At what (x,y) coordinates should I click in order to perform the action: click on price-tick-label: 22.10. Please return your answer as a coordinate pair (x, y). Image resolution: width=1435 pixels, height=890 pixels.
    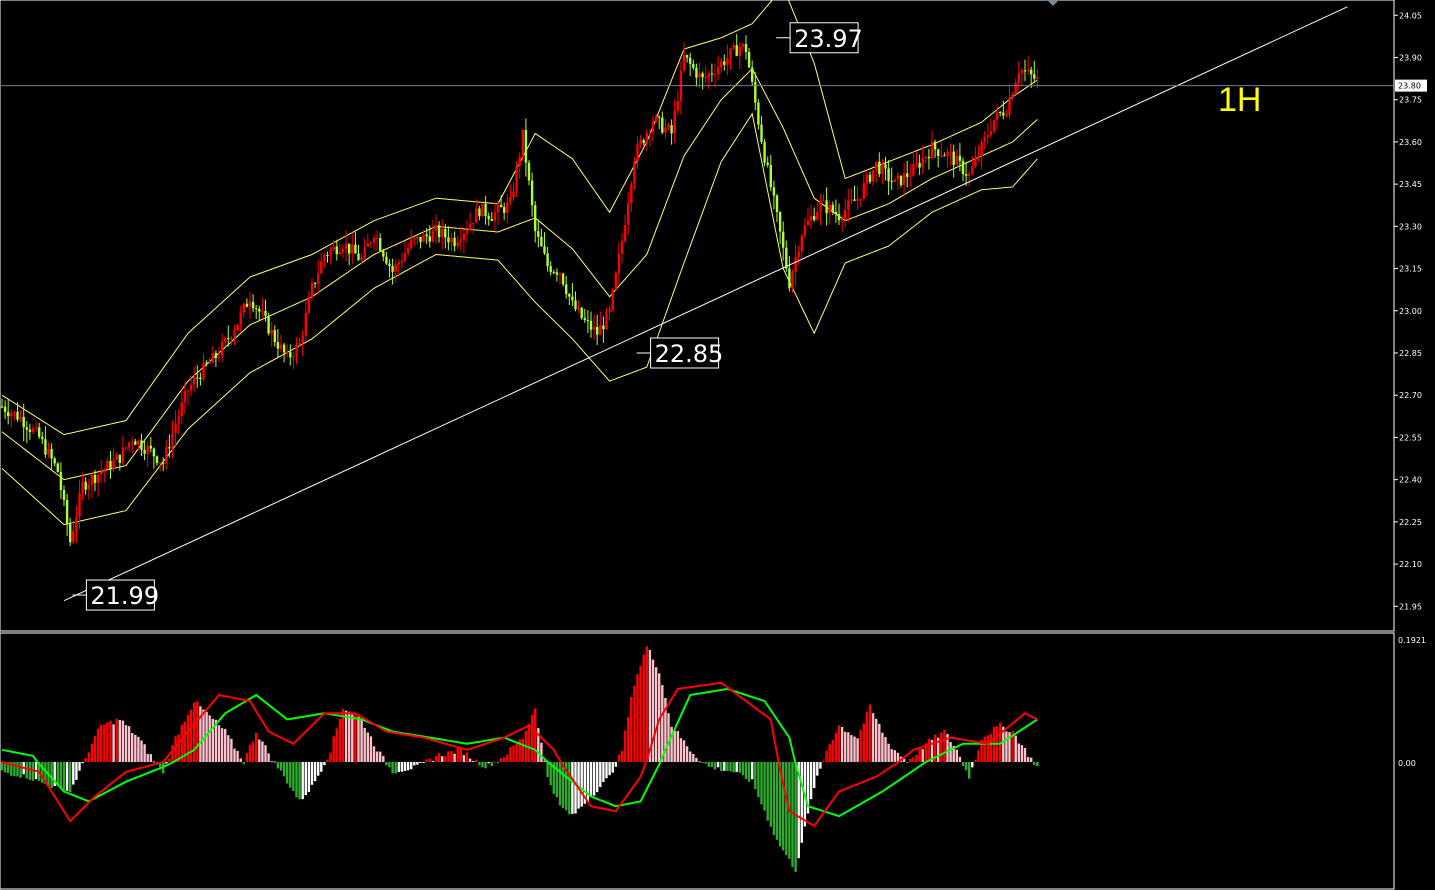
    Looking at the image, I should click on (1410, 564).